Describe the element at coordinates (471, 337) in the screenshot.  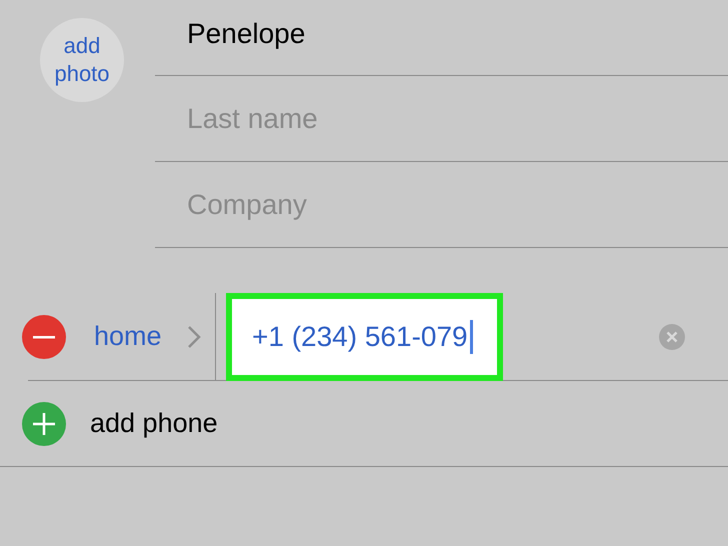
I see `text-cursor-icon` at that location.